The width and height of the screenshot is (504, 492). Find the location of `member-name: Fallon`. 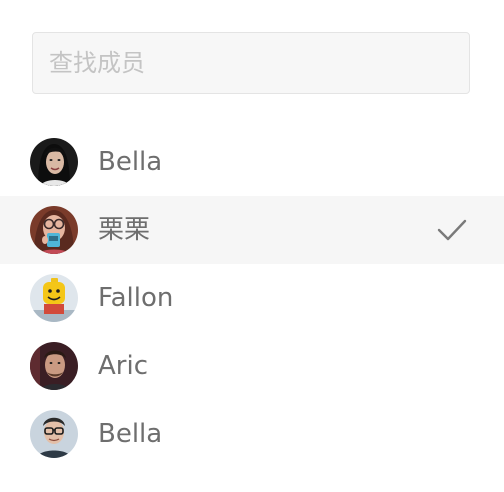

member-name: Fallon is located at coordinates (136, 298).